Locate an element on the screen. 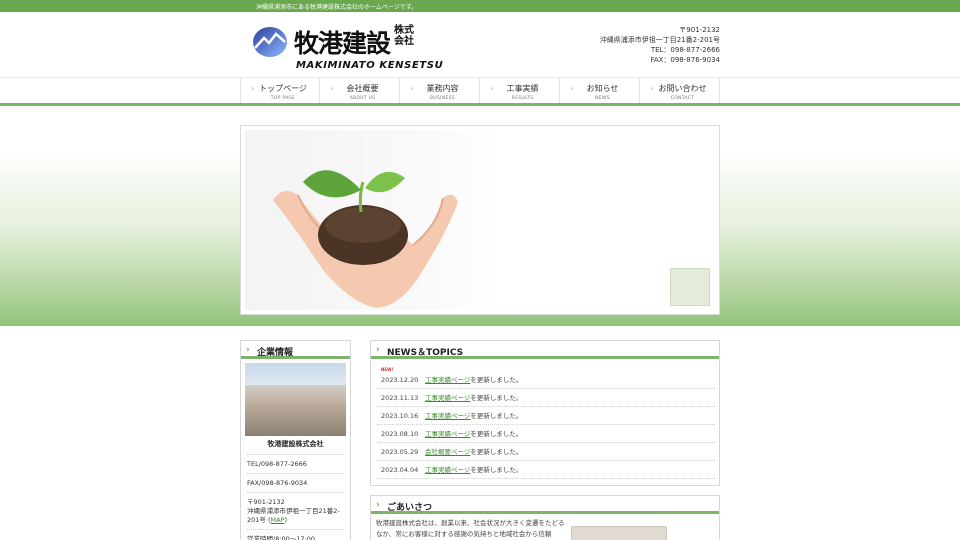  sidebar-hours: 営業時間/8:00～17:00 is located at coordinates (295, 534).